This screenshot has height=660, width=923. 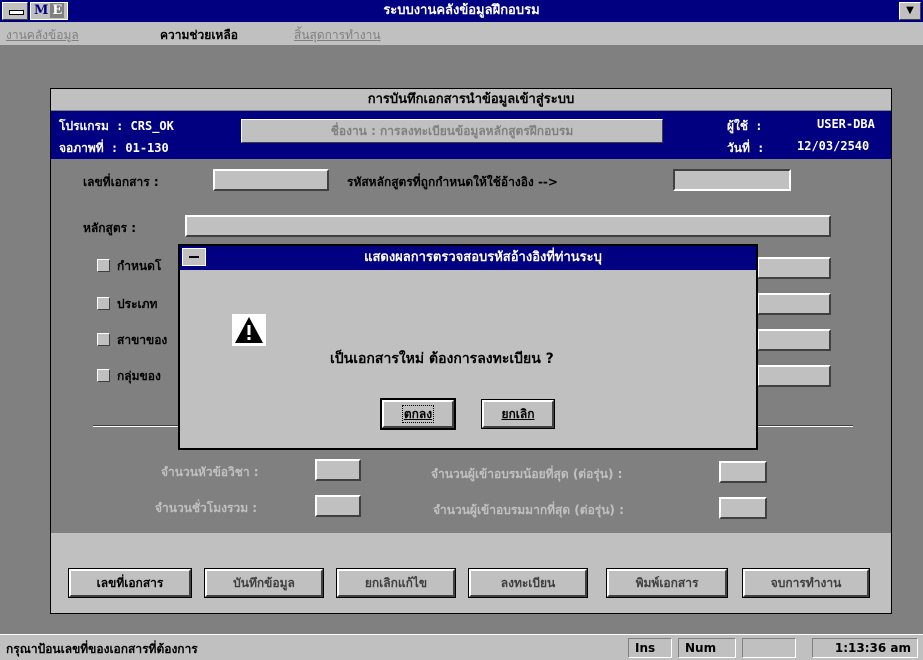 I want to click on check-label-define: กำหนดโ, so click(x=139, y=266).